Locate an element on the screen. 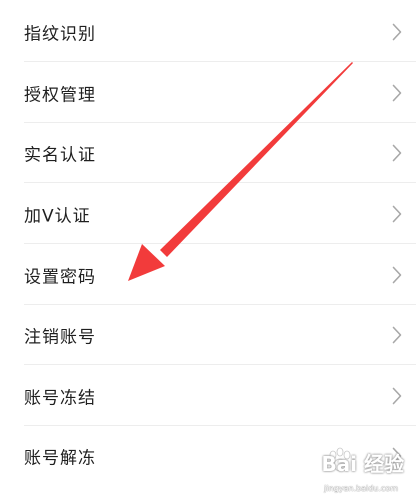 Image resolution: width=416 pixels, height=499 pixels. settings-item-fingerprint: 指纹识别 is located at coordinates (208, 32).